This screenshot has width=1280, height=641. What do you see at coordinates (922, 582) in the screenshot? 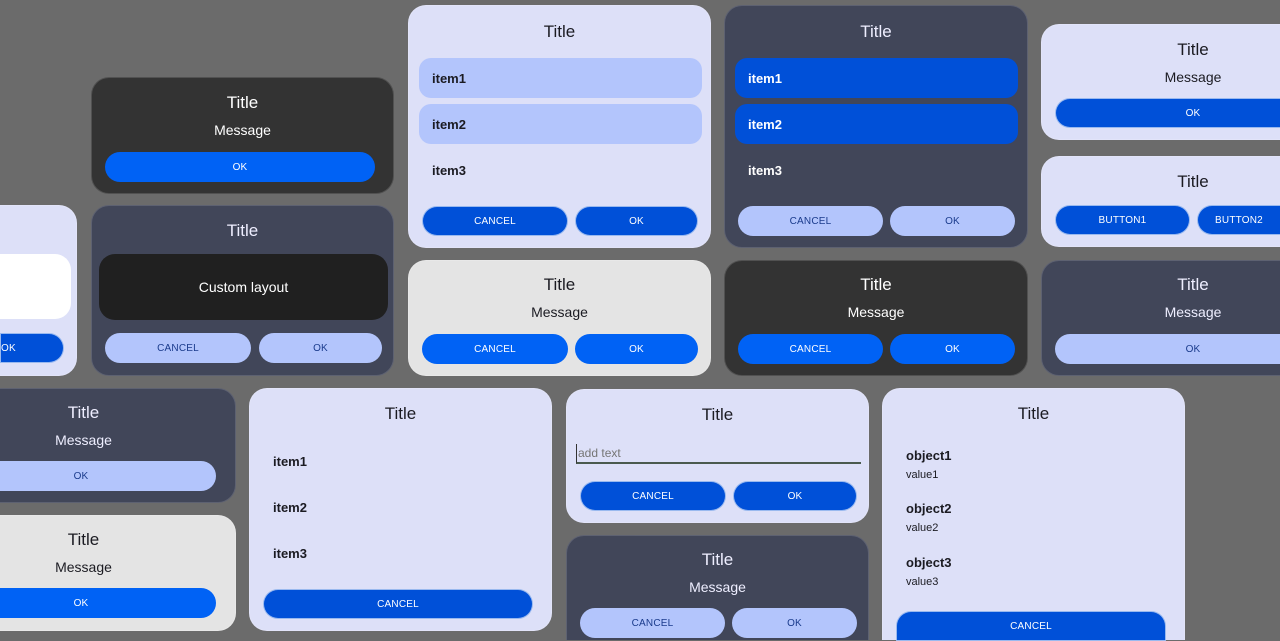
I see `object-value: value3` at bounding box center [922, 582].